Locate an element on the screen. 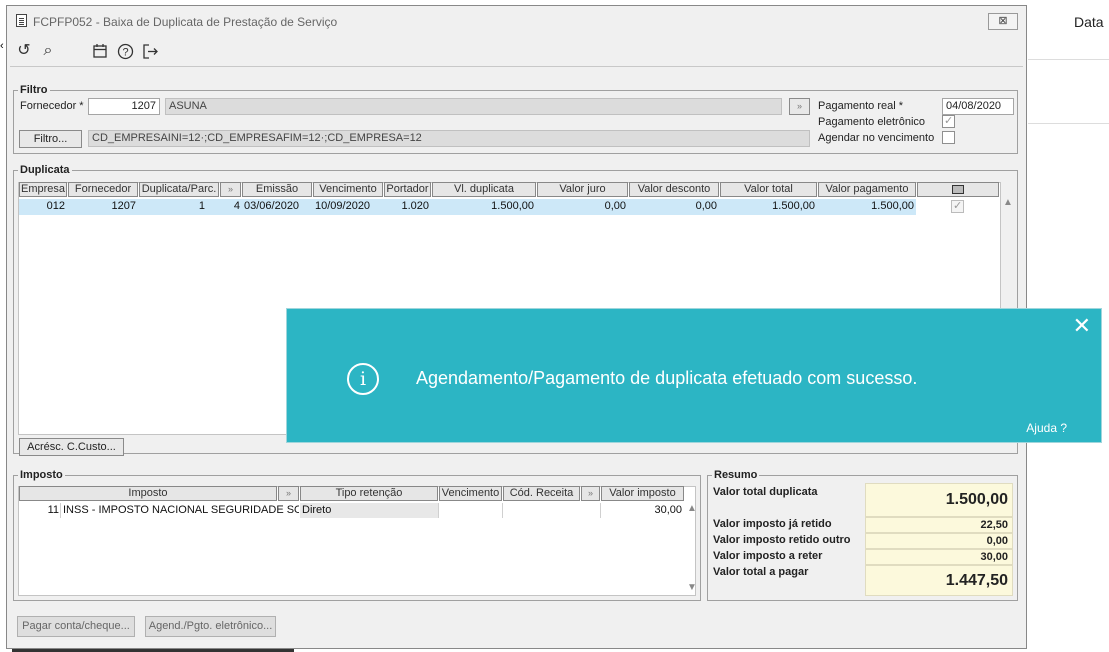 Image resolution: width=1109 pixels, height=652 pixels. cell-valor-total: 1.500,00 is located at coordinates (793, 206).